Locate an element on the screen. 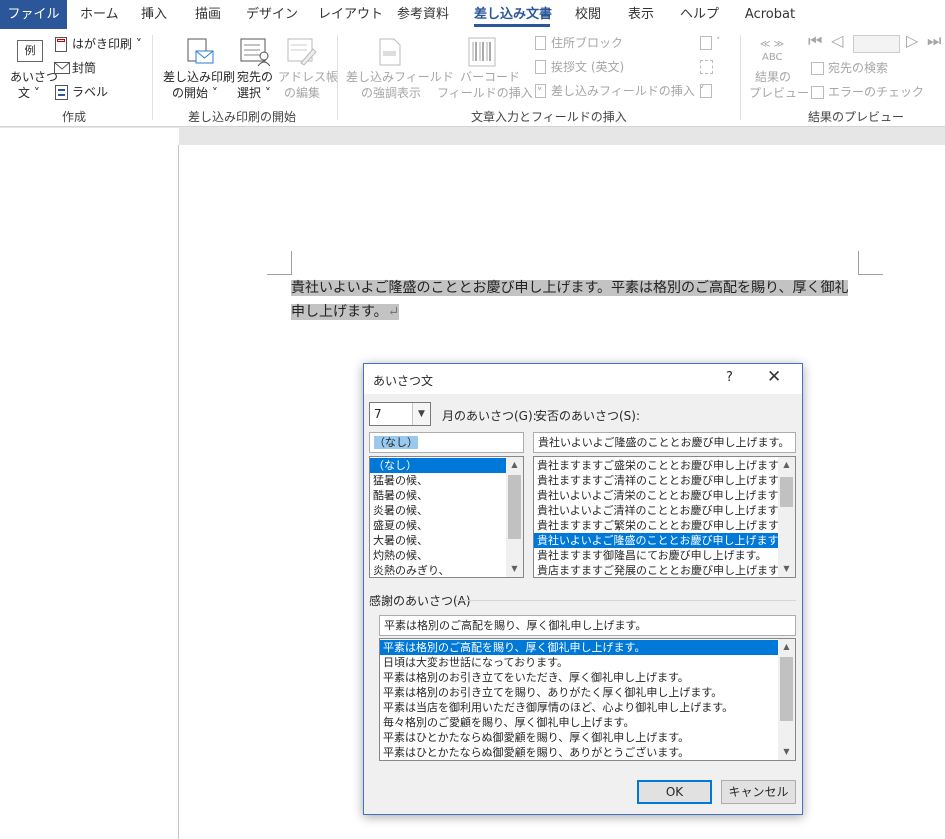 The width and height of the screenshot is (945, 839). insert-merge-field-button: 差し込みフィールドの挿入 ˅ is located at coordinates (628, 91).